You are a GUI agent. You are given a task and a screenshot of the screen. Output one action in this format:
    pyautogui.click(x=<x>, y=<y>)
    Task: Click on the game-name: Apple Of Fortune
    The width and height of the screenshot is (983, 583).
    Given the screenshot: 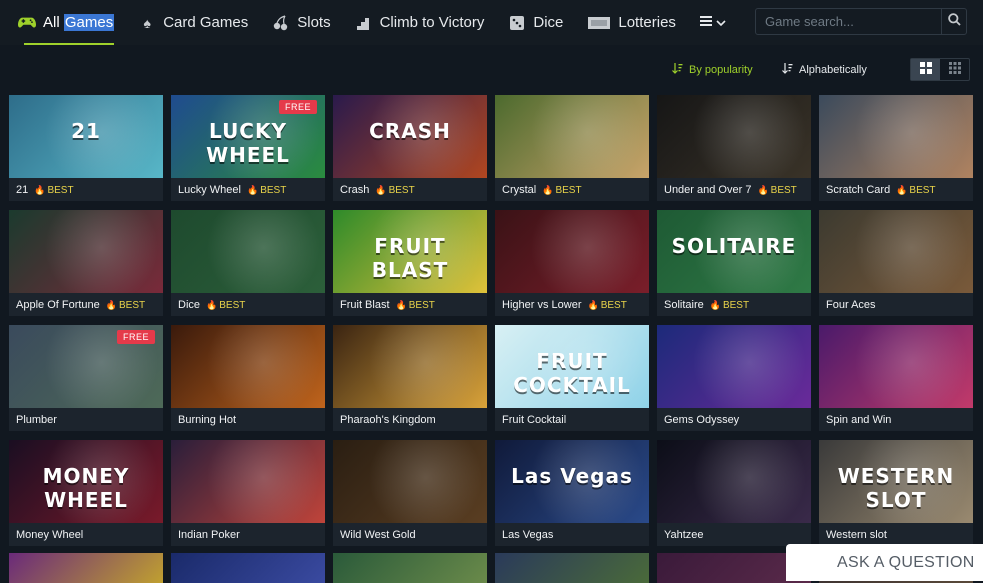 What is the action you would take?
    pyautogui.click(x=58, y=305)
    